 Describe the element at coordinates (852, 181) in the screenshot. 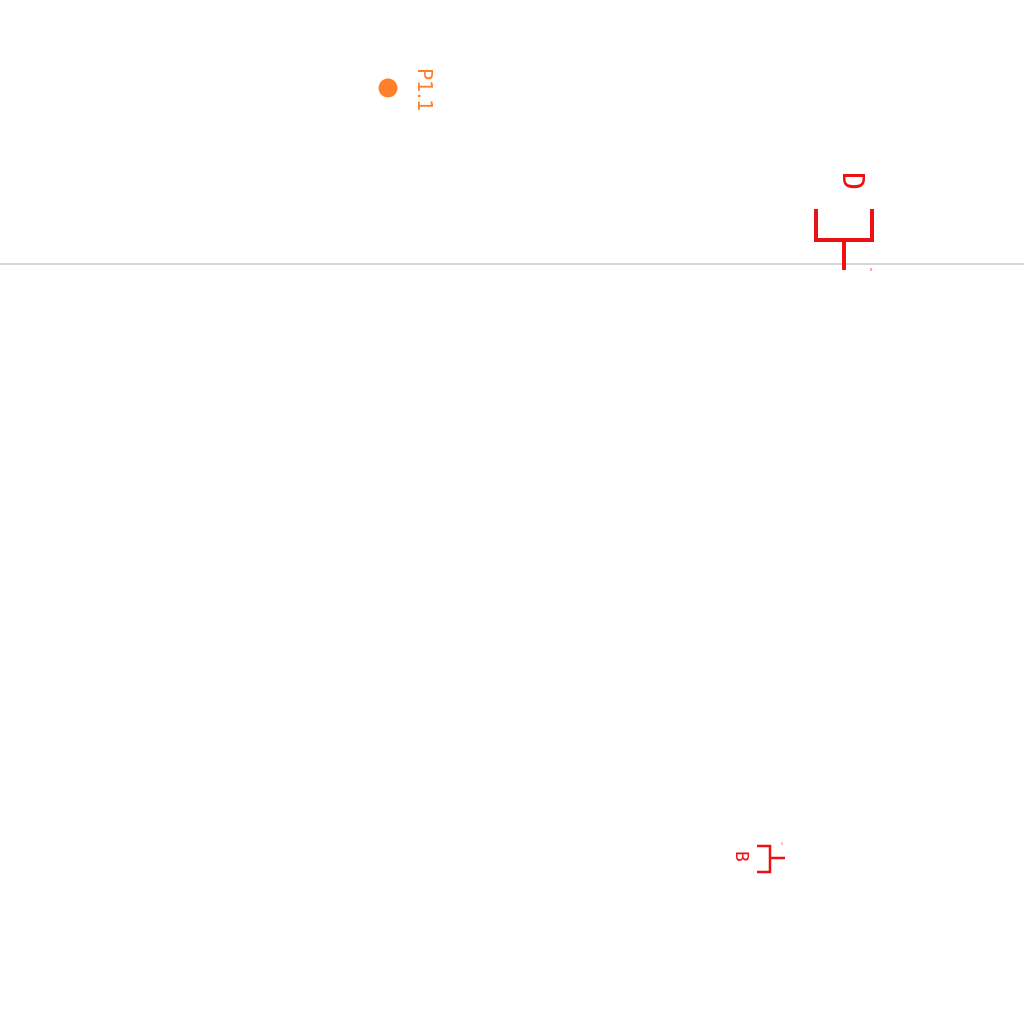

I see `symbol-top-label: D` at that location.